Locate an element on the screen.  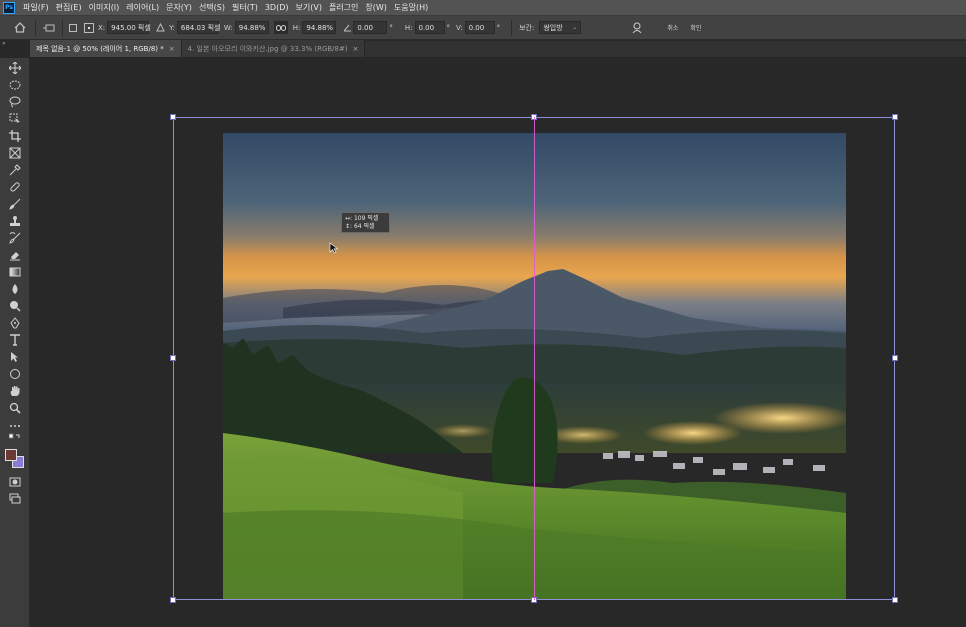
tab-label: 4. 일본 아오모리 이와키산.jpg @ 33.3% (RGB/8#) is located at coordinates (267, 48).